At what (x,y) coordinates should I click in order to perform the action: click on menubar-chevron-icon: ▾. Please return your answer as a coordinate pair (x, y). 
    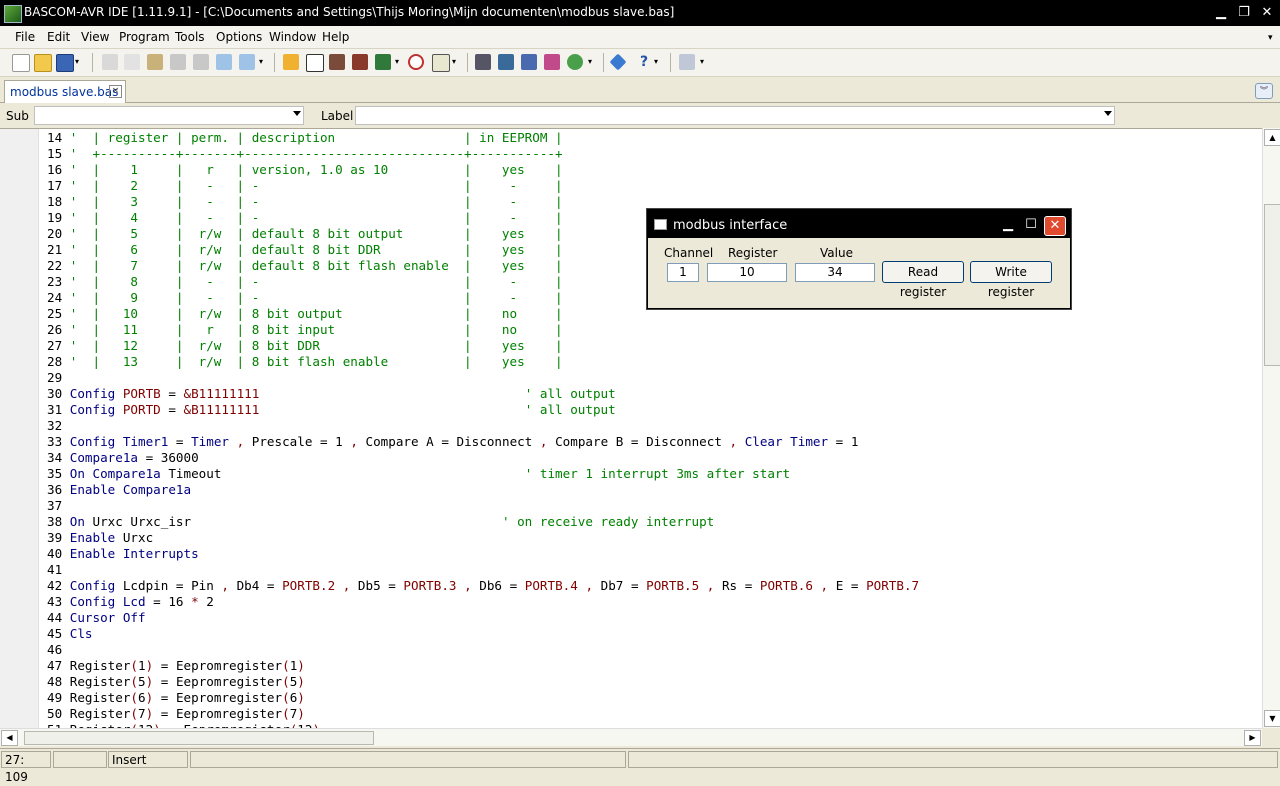
    Looking at the image, I should click on (1270, 38).